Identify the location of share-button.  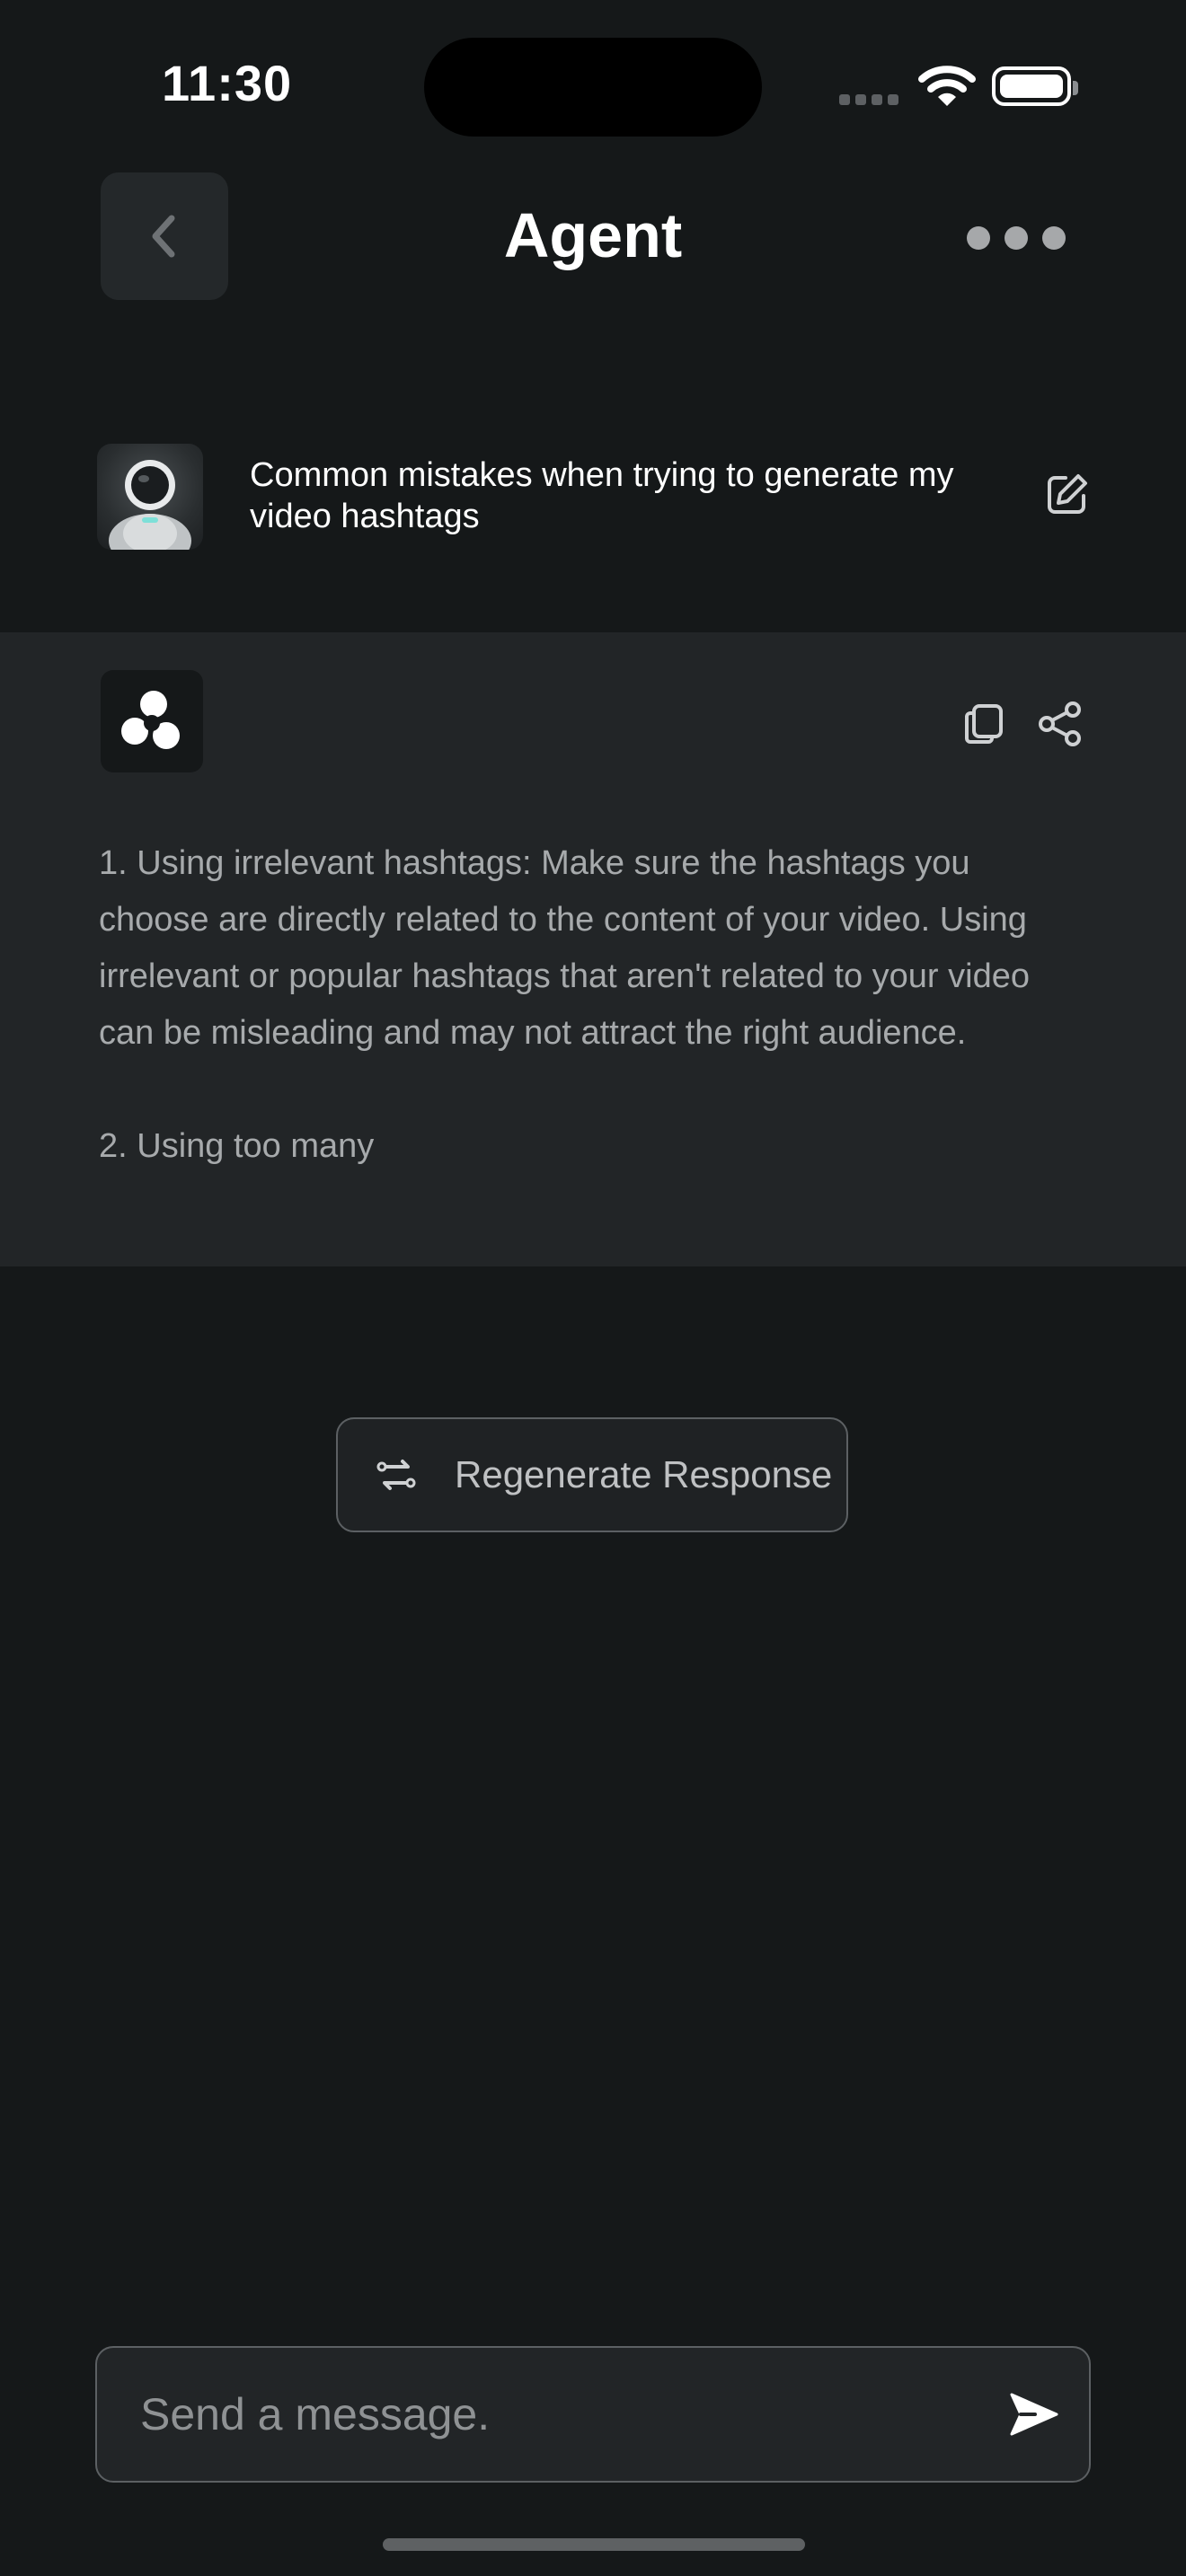
(1060, 724).